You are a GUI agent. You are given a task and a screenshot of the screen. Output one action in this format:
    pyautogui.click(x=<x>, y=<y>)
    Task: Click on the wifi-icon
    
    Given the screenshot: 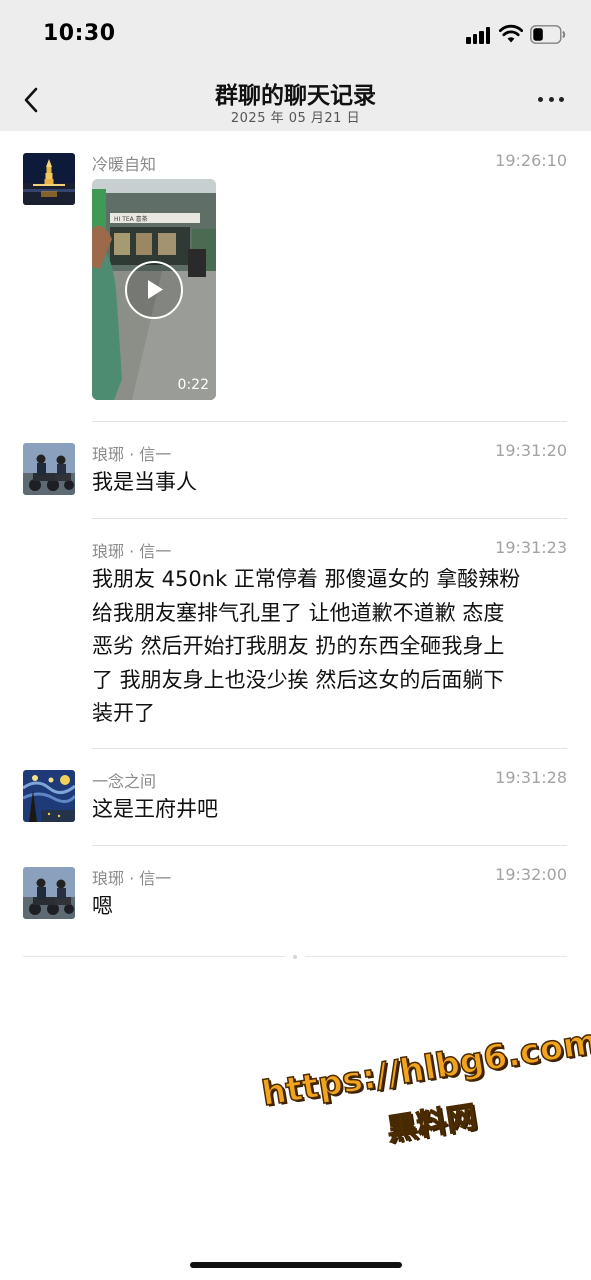 What is the action you would take?
    pyautogui.click(x=511, y=33)
    